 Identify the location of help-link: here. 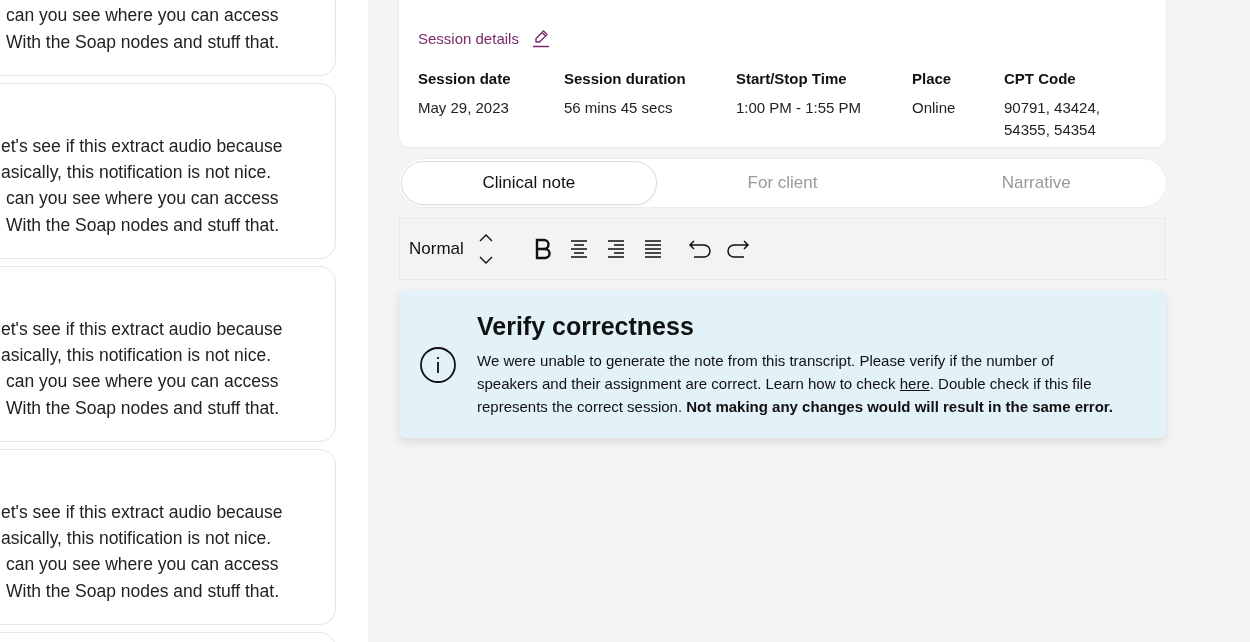
(914, 383).